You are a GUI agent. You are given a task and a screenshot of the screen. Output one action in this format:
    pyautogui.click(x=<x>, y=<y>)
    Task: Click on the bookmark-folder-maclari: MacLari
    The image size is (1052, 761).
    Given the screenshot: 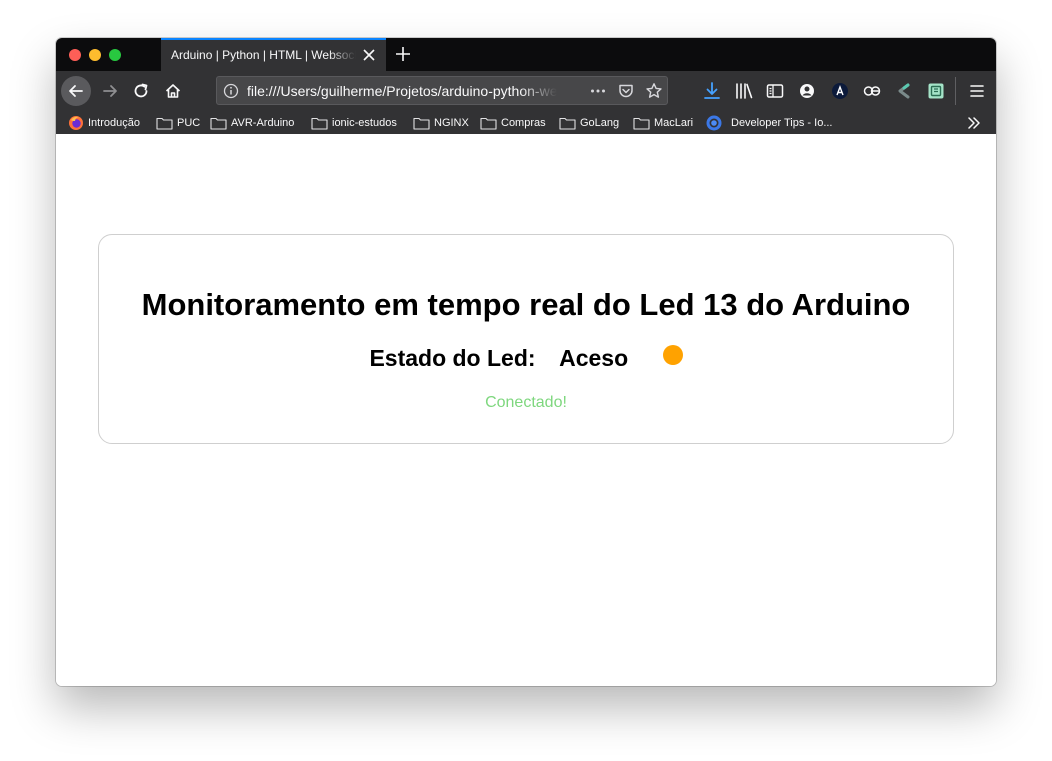 What is the action you would take?
    pyautogui.click(x=663, y=122)
    